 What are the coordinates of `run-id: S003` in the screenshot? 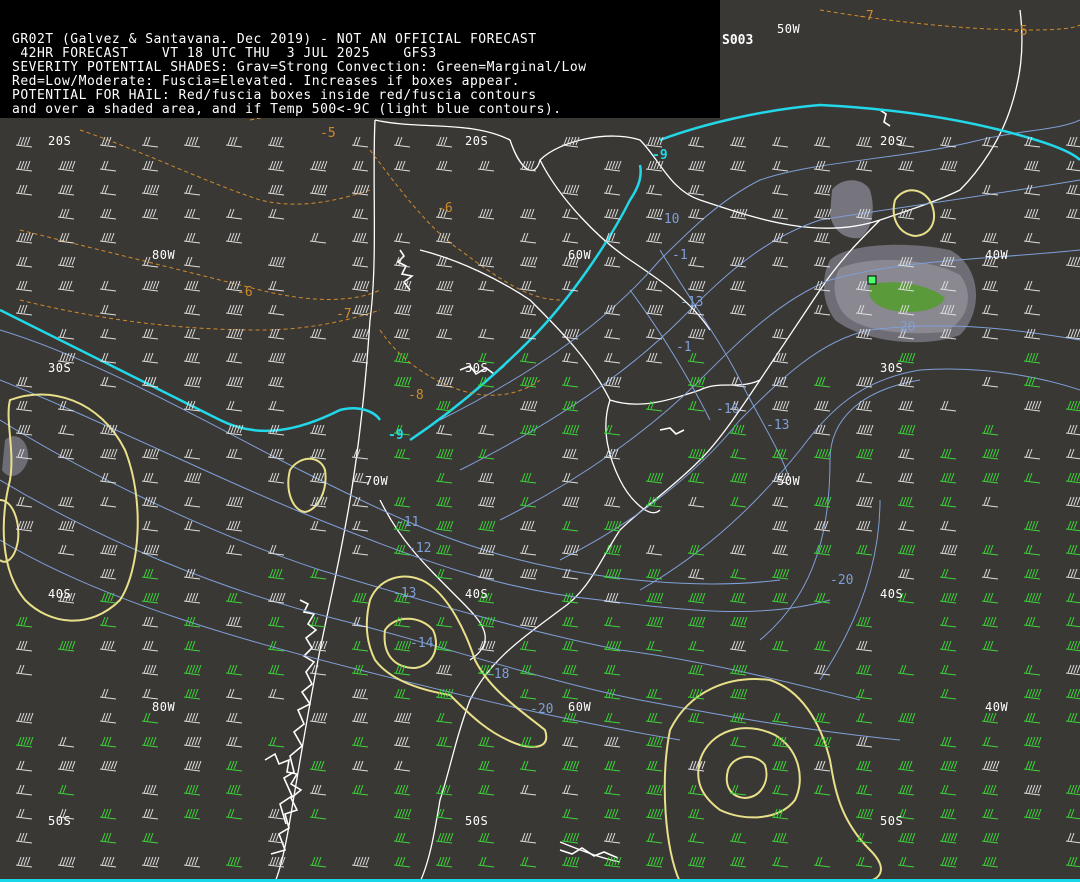 It's located at (738, 40).